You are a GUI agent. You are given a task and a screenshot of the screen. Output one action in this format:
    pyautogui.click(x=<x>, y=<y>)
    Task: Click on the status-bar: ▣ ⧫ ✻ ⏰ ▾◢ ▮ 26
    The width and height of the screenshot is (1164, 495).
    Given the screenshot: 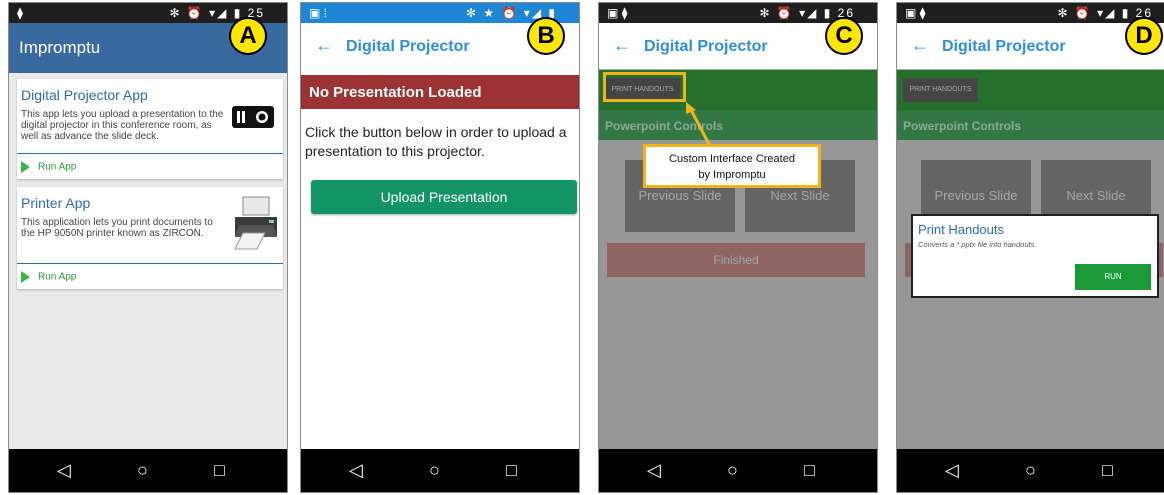 What is the action you would take?
    pyautogui.click(x=1030, y=13)
    